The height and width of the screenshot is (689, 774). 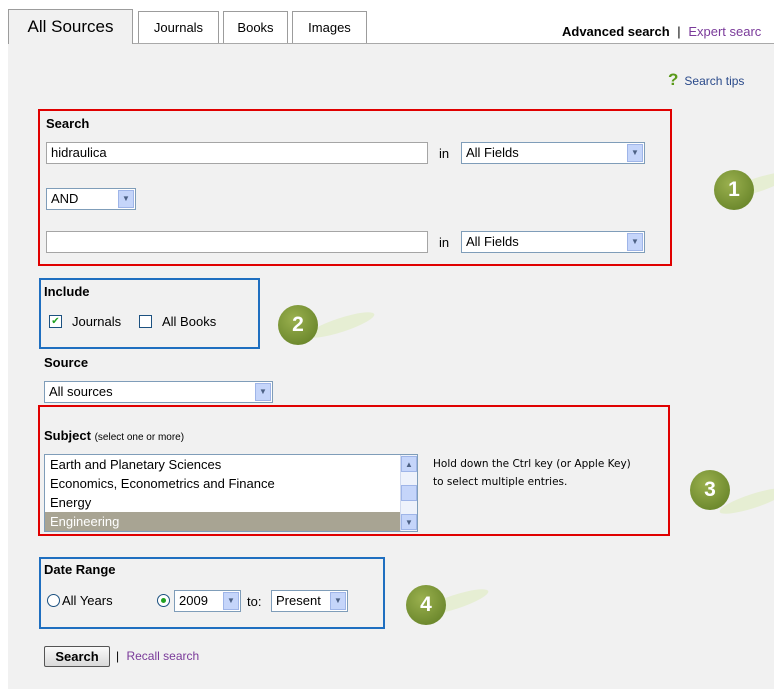 I want to click on callout-badge-2: 2, so click(x=298, y=325).